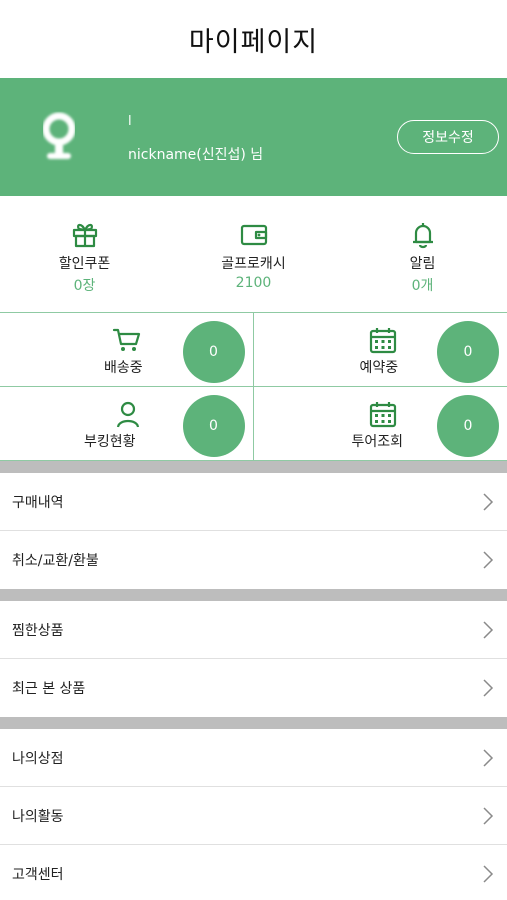  Describe the element at coordinates (55, 561) in the screenshot. I see `menu-item-label: 취소/교환/환불` at that location.